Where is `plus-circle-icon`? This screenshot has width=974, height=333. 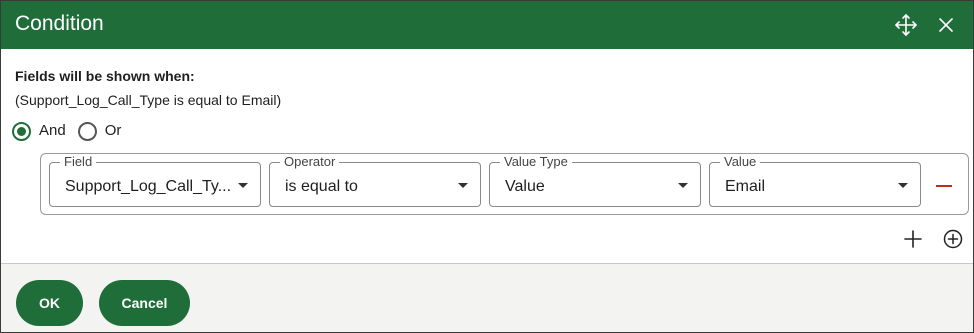 plus-circle-icon is located at coordinates (953, 239).